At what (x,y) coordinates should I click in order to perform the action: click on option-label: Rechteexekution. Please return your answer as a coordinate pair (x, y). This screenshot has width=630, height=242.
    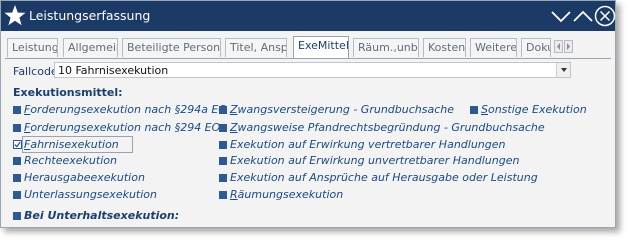
    Looking at the image, I should click on (70, 160).